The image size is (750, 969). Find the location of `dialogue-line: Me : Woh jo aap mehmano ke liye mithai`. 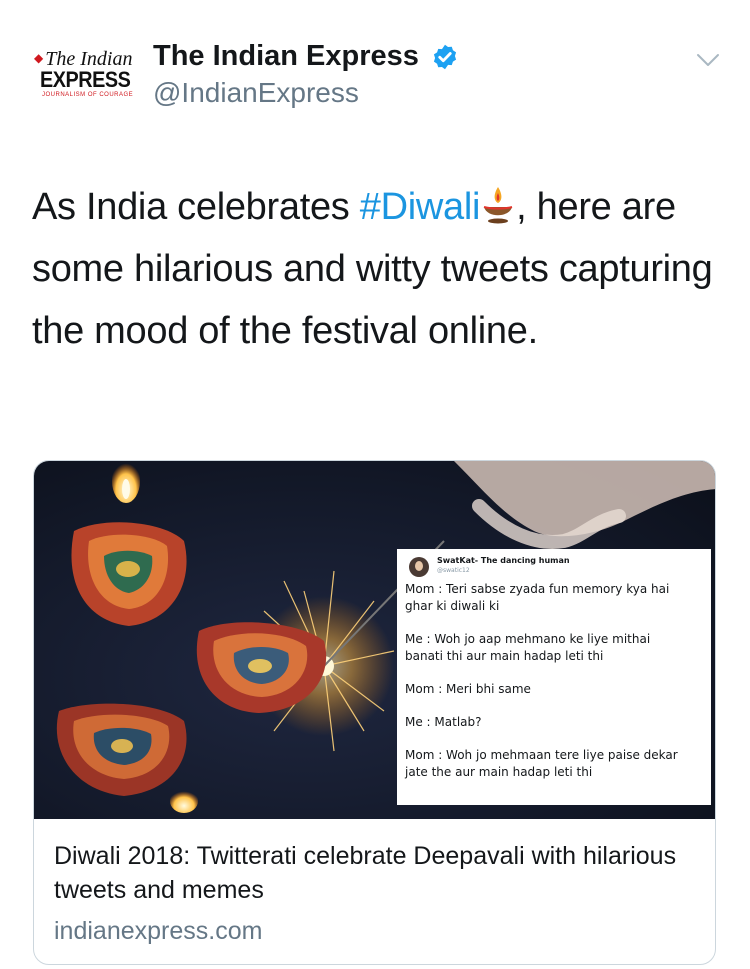

dialogue-line: Me : Woh jo aap mehmano ke liye mithai is located at coordinates (528, 639).